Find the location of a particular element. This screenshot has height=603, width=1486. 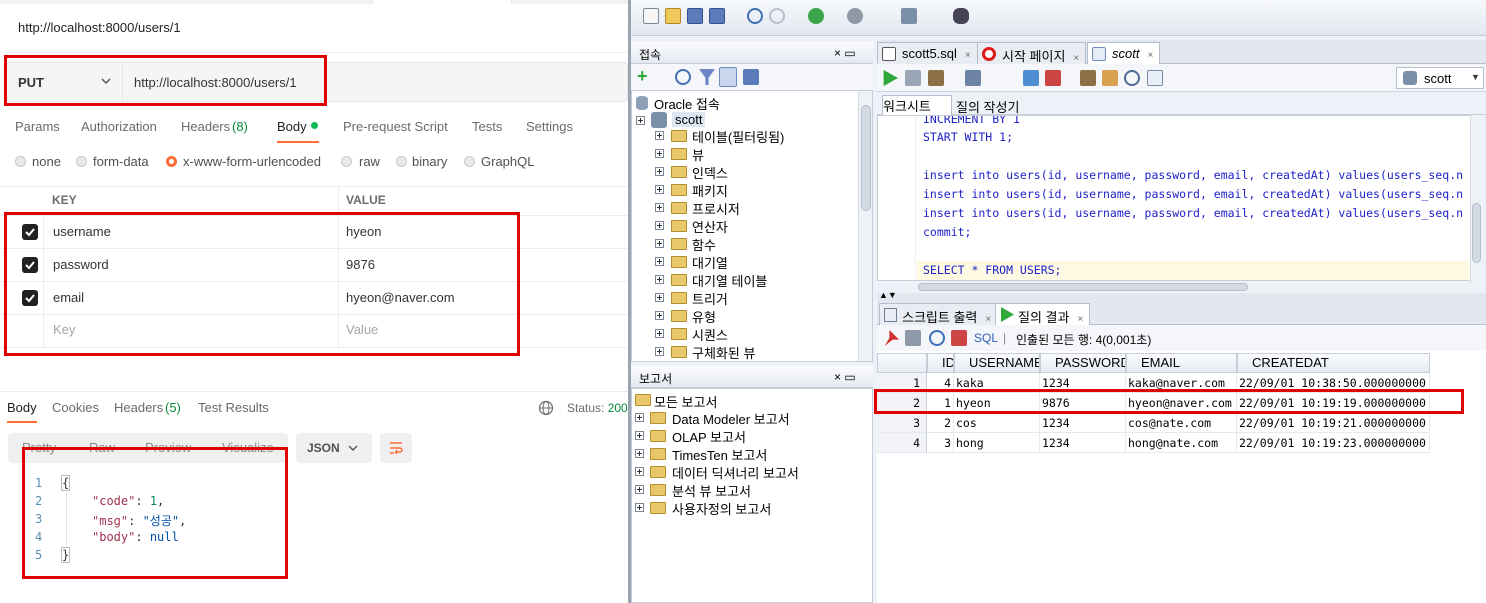

tab-params: Params is located at coordinates (37, 126).